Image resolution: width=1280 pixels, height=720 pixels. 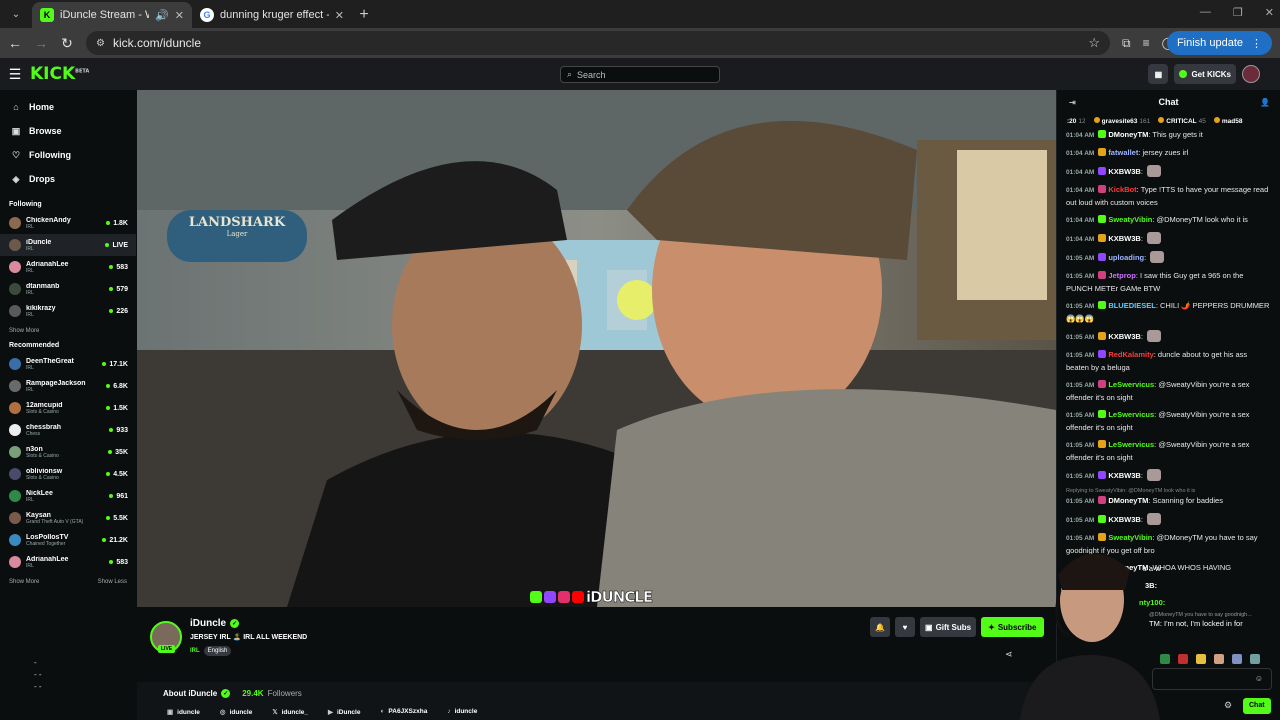 What do you see at coordinates (462, 712) in the screenshot?
I see `social-link: ♪ iduncle` at bounding box center [462, 712].